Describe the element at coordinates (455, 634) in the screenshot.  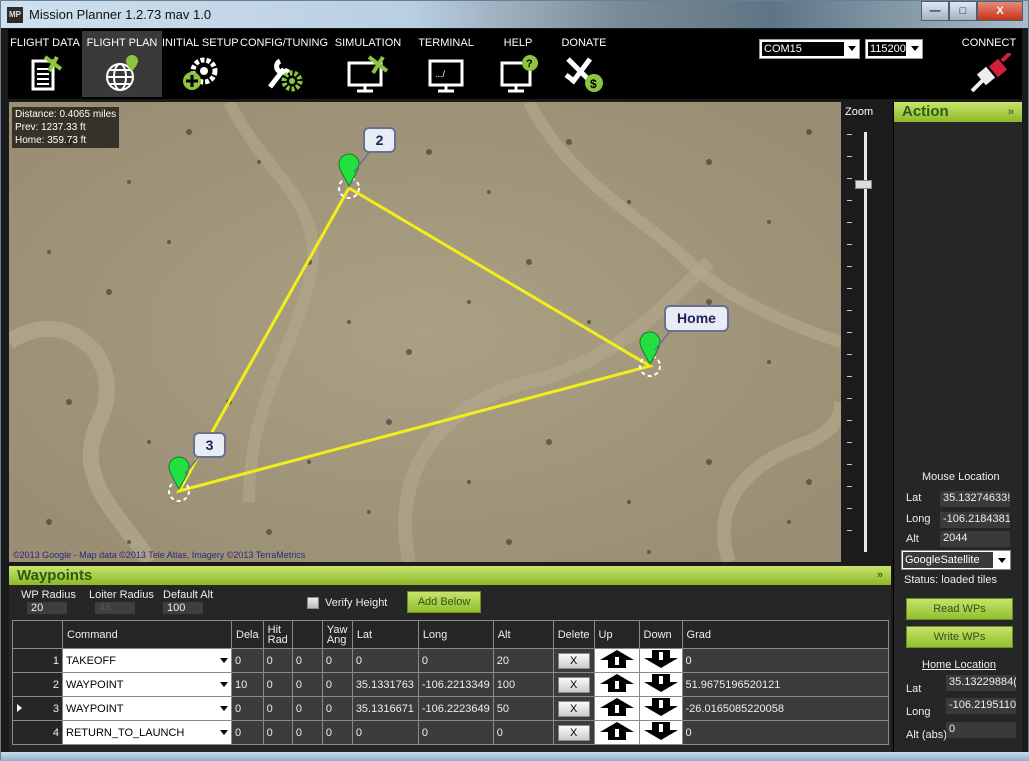
I see `column-header: Long` at that location.